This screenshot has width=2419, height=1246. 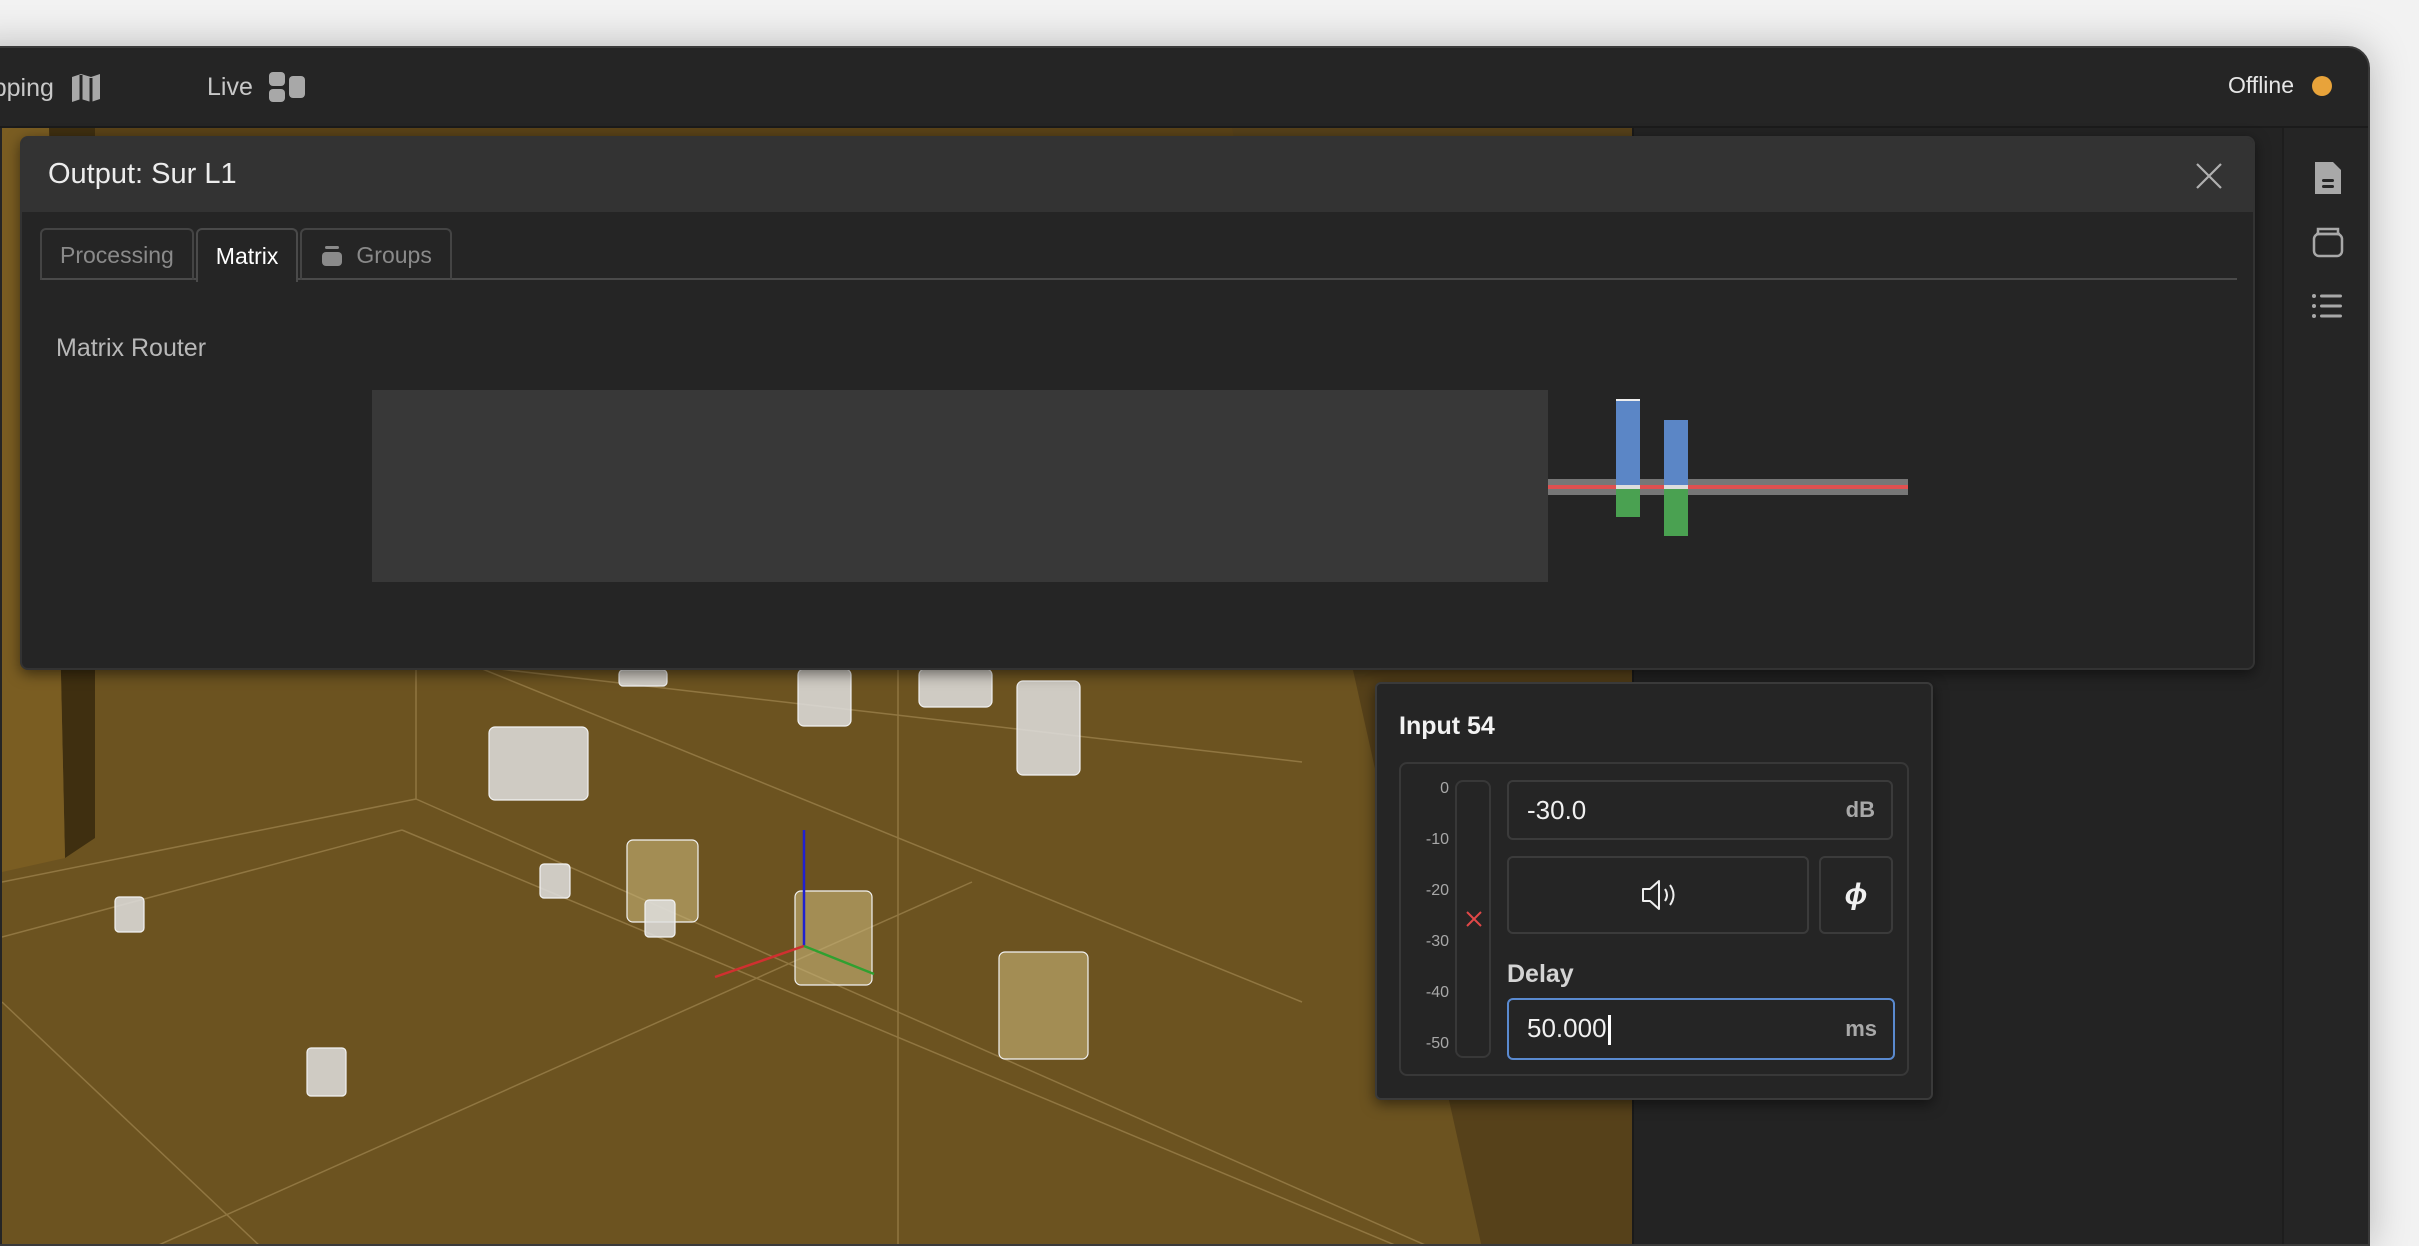 I want to click on top-bar: Mapping Live Offline, so click(x=1184, y=88).